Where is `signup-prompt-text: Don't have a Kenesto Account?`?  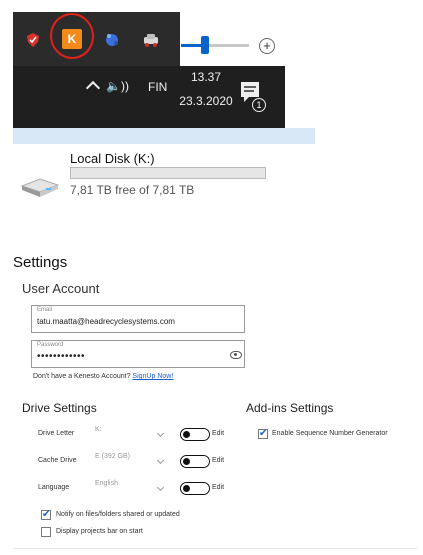
signup-prompt-text: Don't have a Kenesto Account? is located at coordinates (82, 376).